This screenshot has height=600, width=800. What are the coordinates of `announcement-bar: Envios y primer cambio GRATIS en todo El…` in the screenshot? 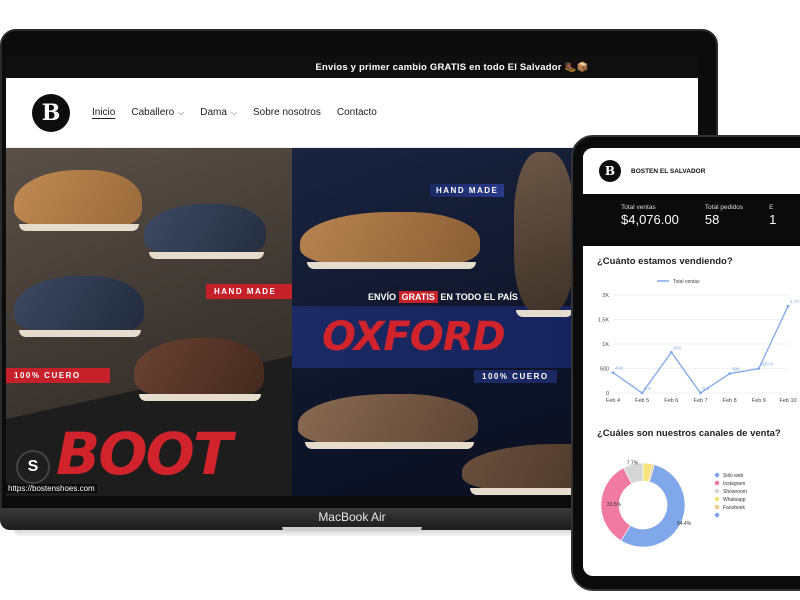 It's located at (352, 67).